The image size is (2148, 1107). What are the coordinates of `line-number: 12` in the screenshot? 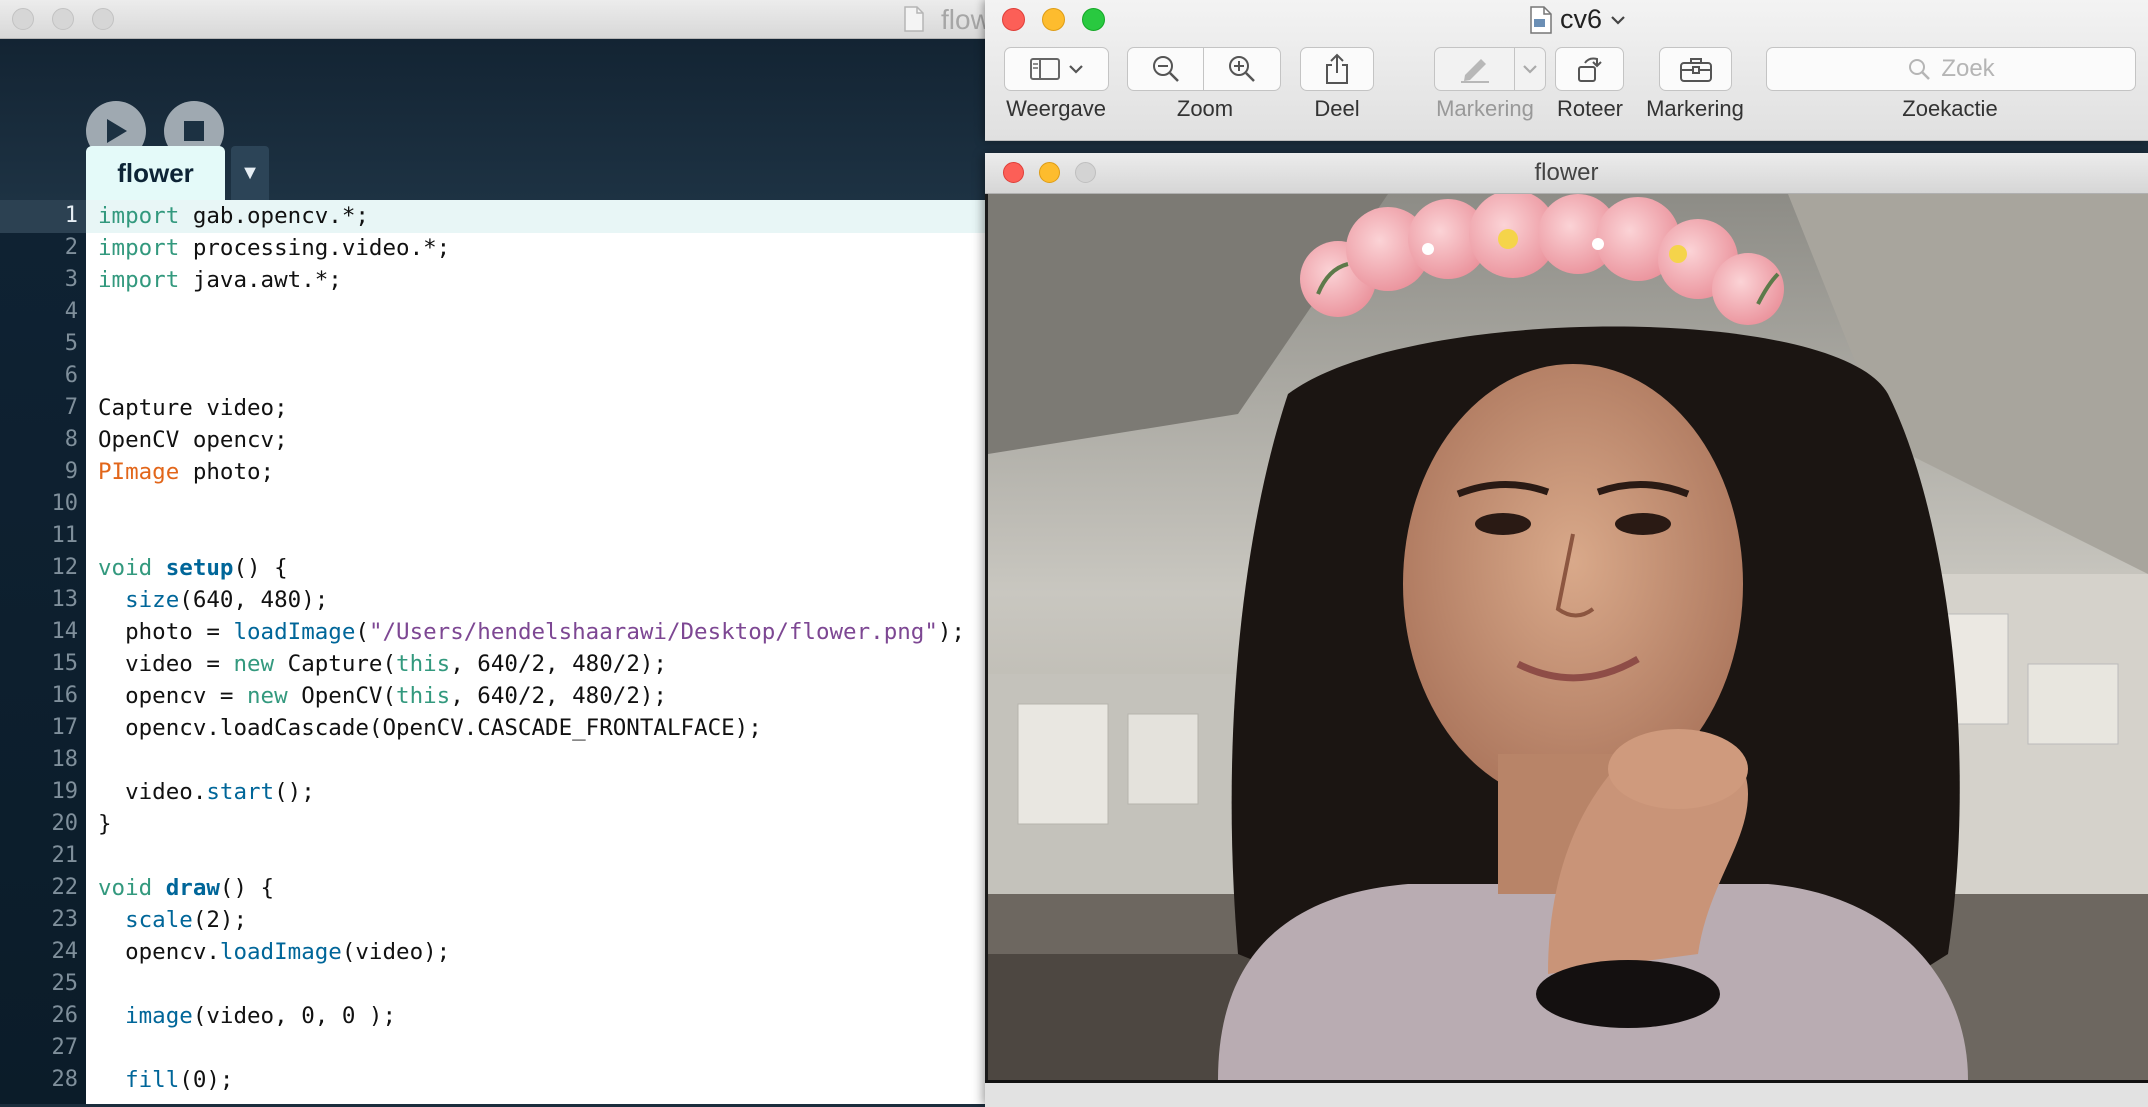 It's located at (65, 567).